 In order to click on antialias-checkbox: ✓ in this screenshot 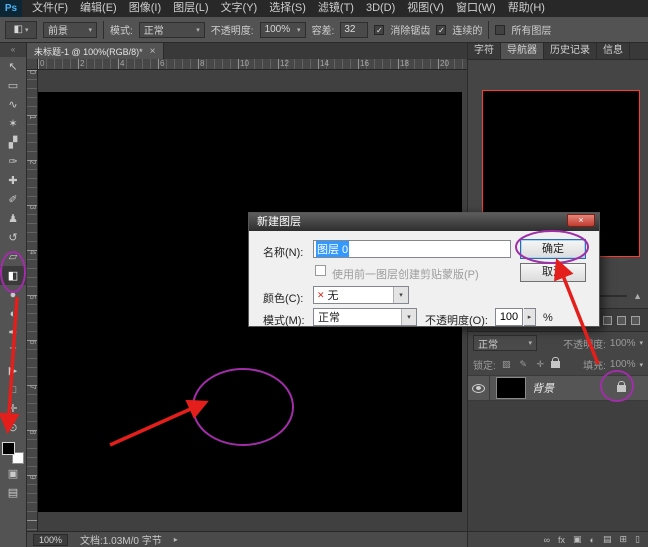, I will do `click(379, 29)`.